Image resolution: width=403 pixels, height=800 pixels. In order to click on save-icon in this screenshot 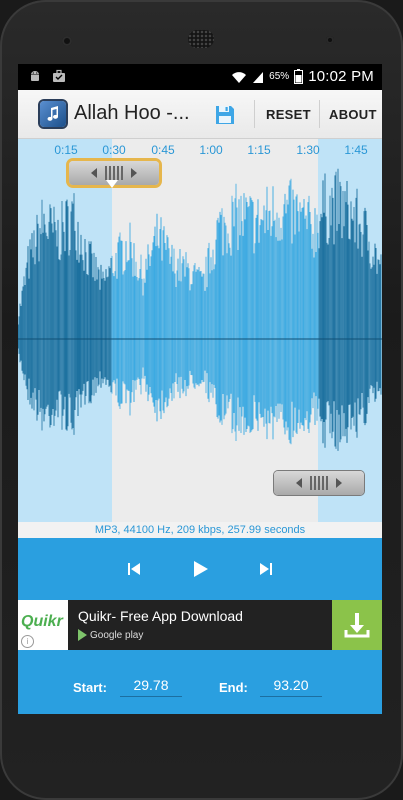, I will do `click(225, 115)`.